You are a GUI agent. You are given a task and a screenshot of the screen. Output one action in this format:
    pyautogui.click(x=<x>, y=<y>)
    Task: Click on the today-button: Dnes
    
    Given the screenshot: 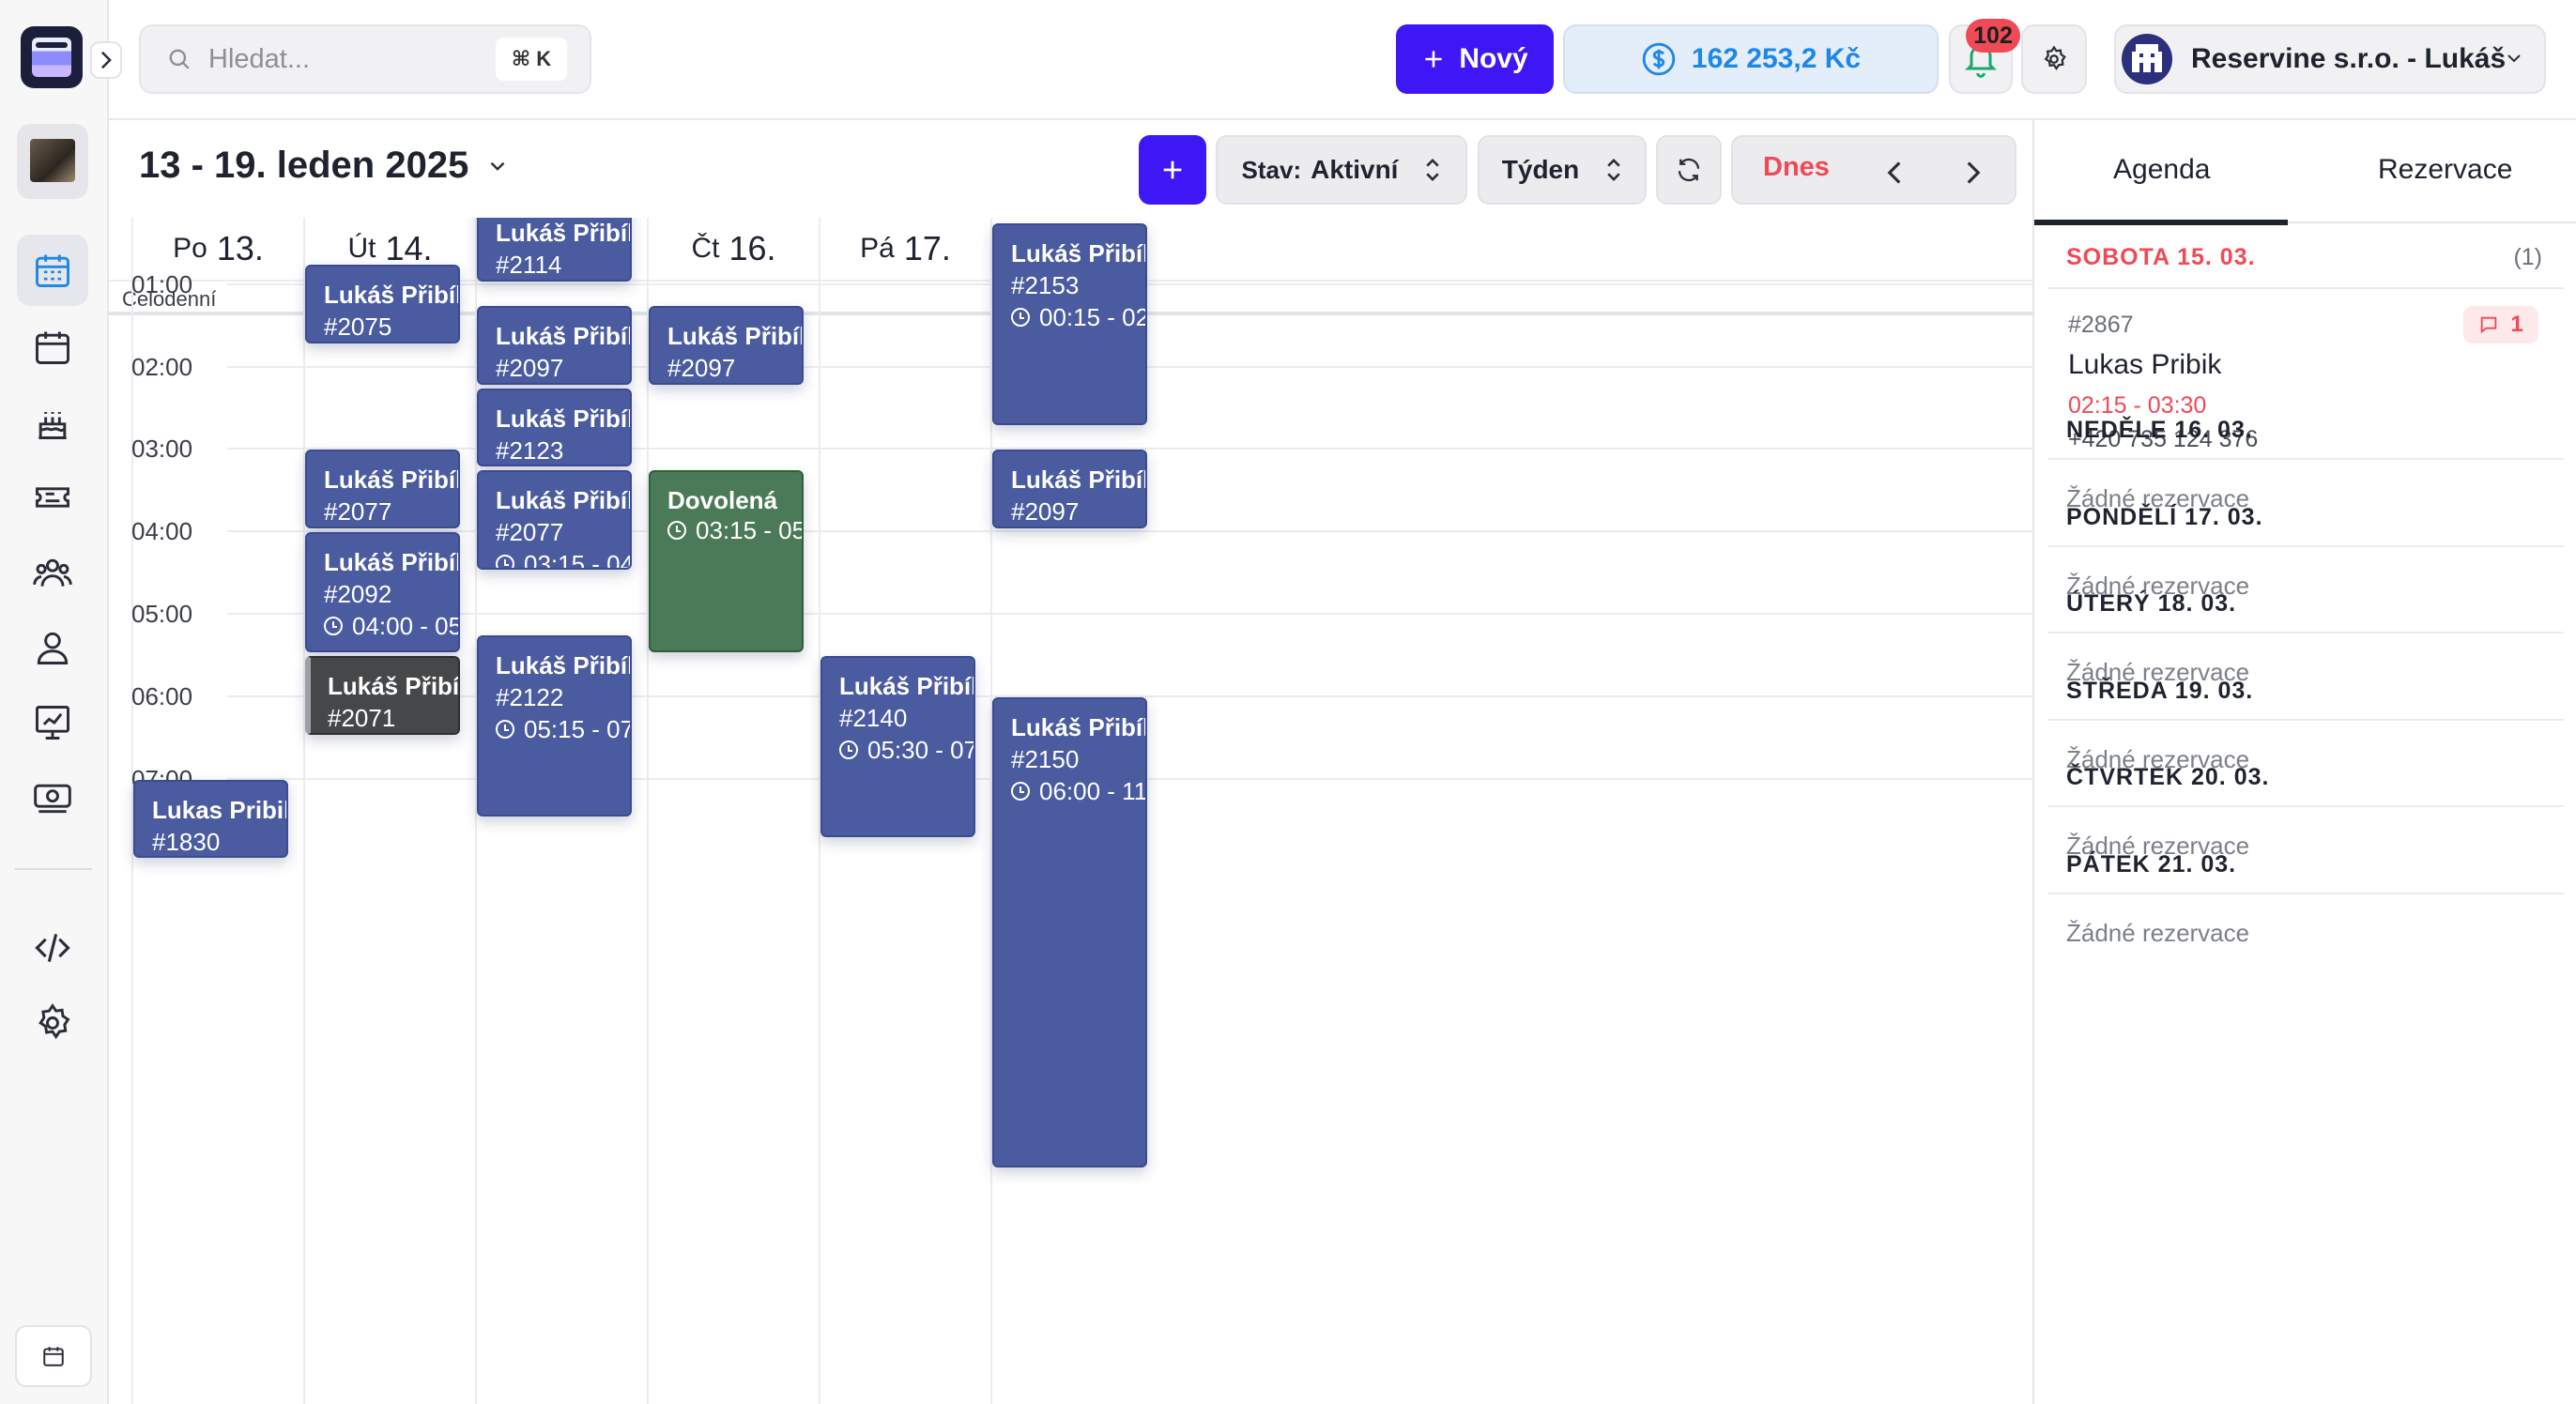 What is the action you would take?
    pyautogui.click(x=1797, y=167)
    